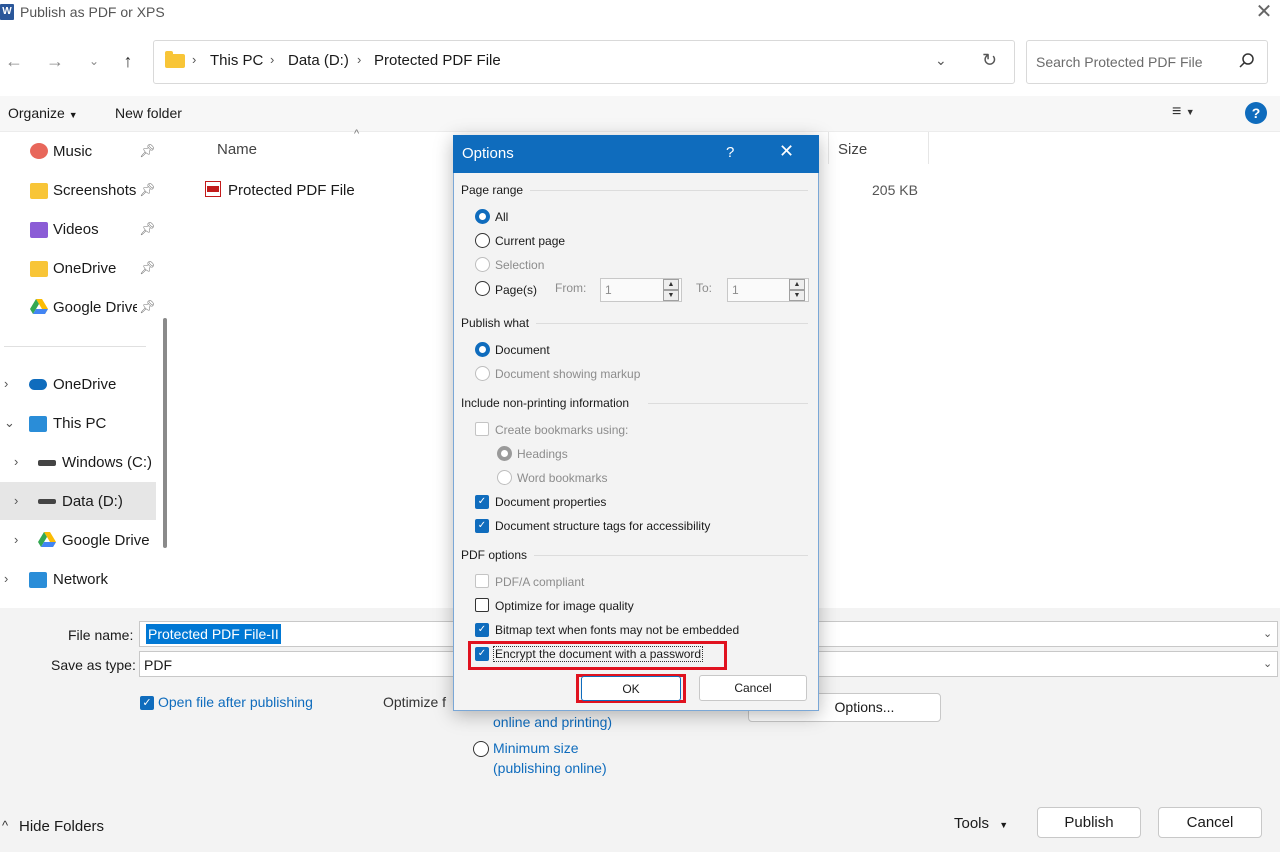 The height and width of the screenshot is (852, 1280). Describe the element at coordinates (584, 62) in the screenshot. I see `address-bar` at that location.